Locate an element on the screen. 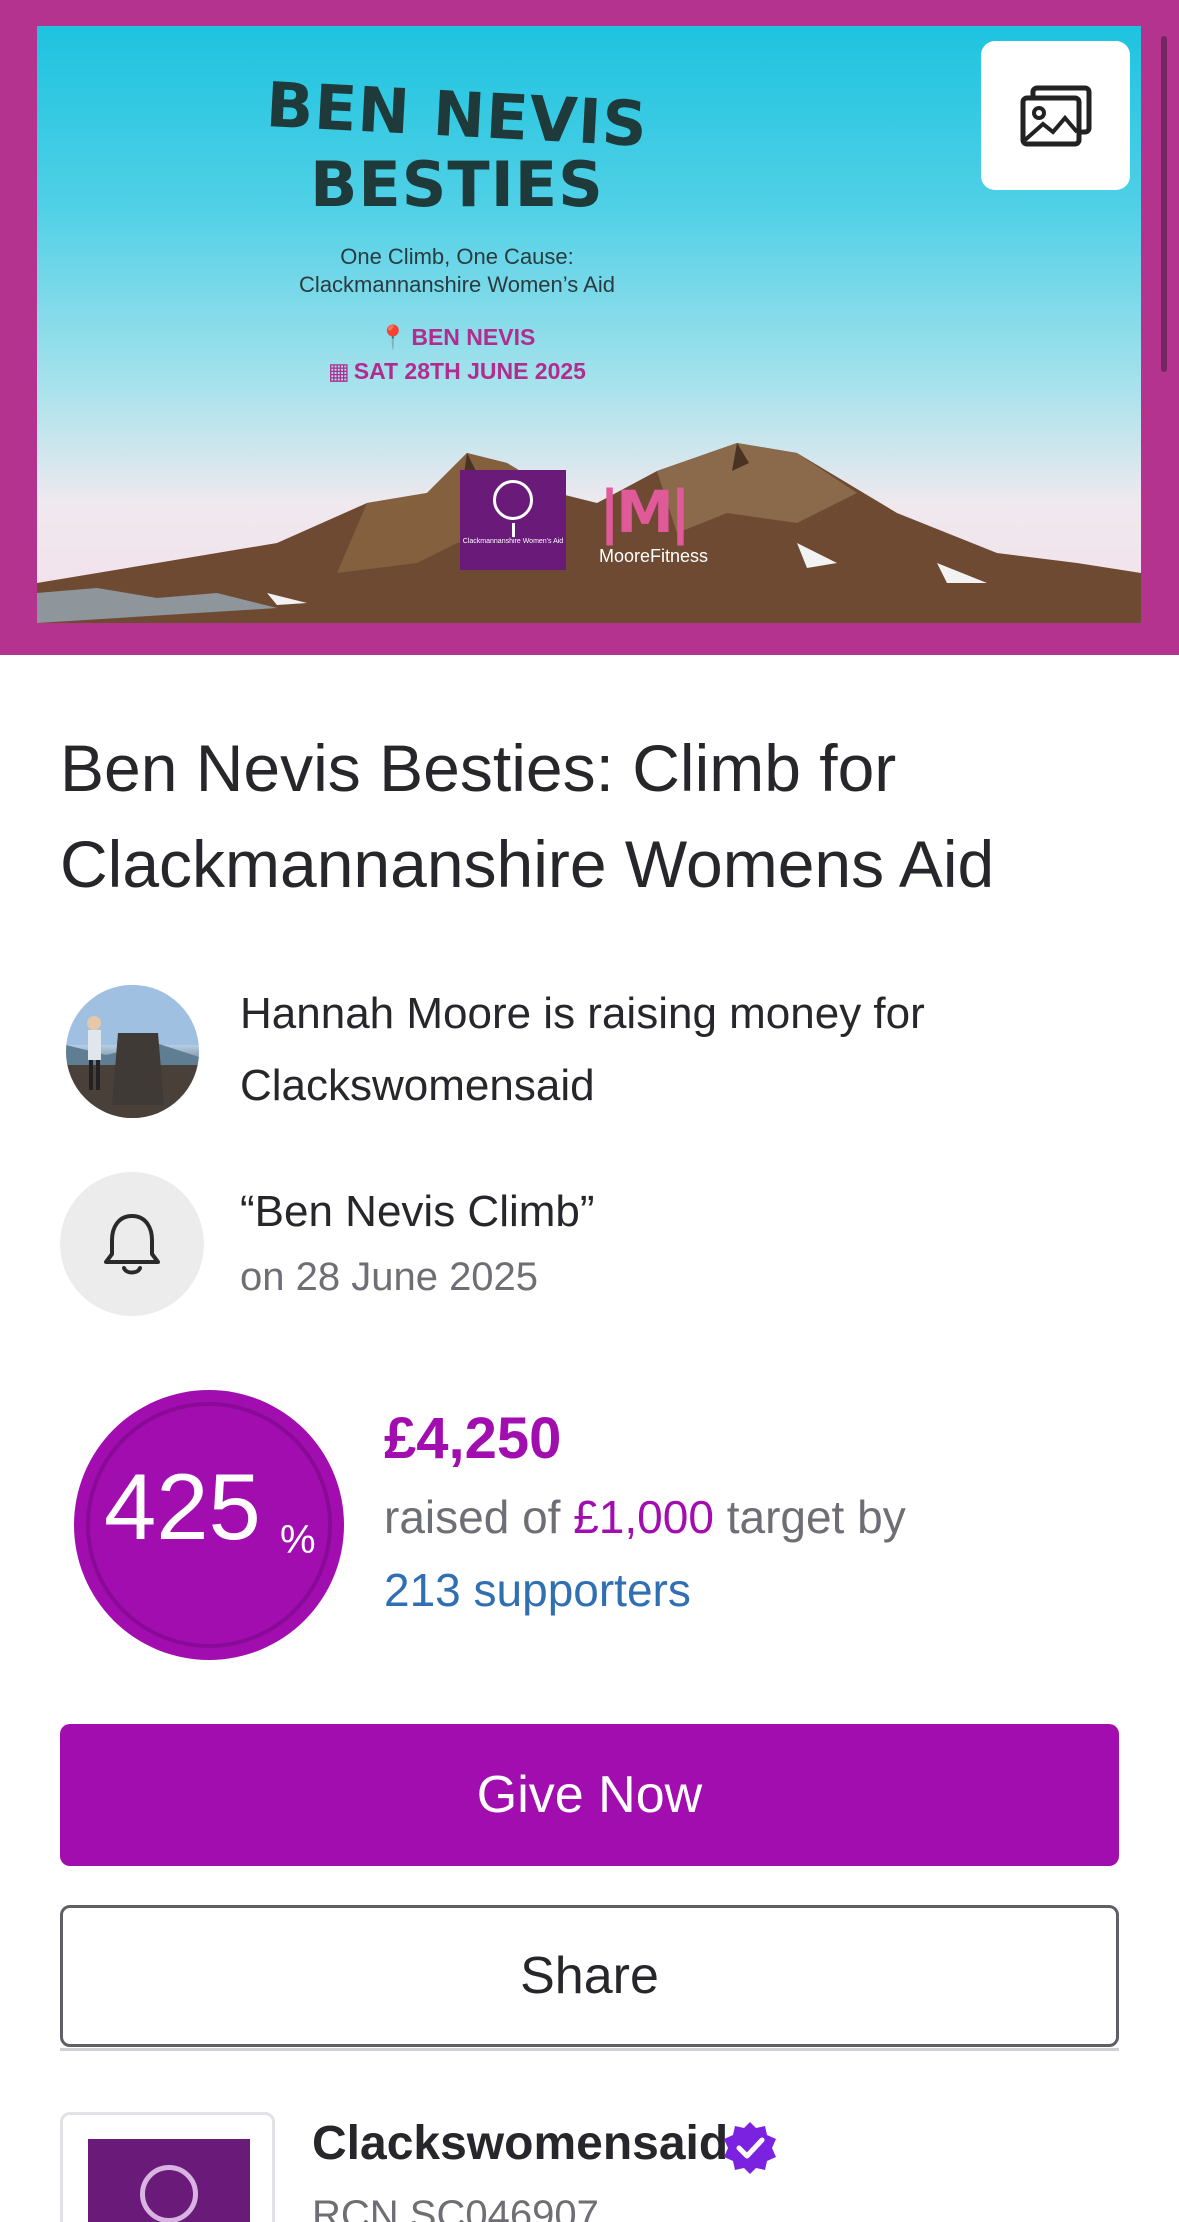 This screenshot has width=1179, height=2222. event-name: “Ben Nevis Climb” is located at coordinates (417, 1211).